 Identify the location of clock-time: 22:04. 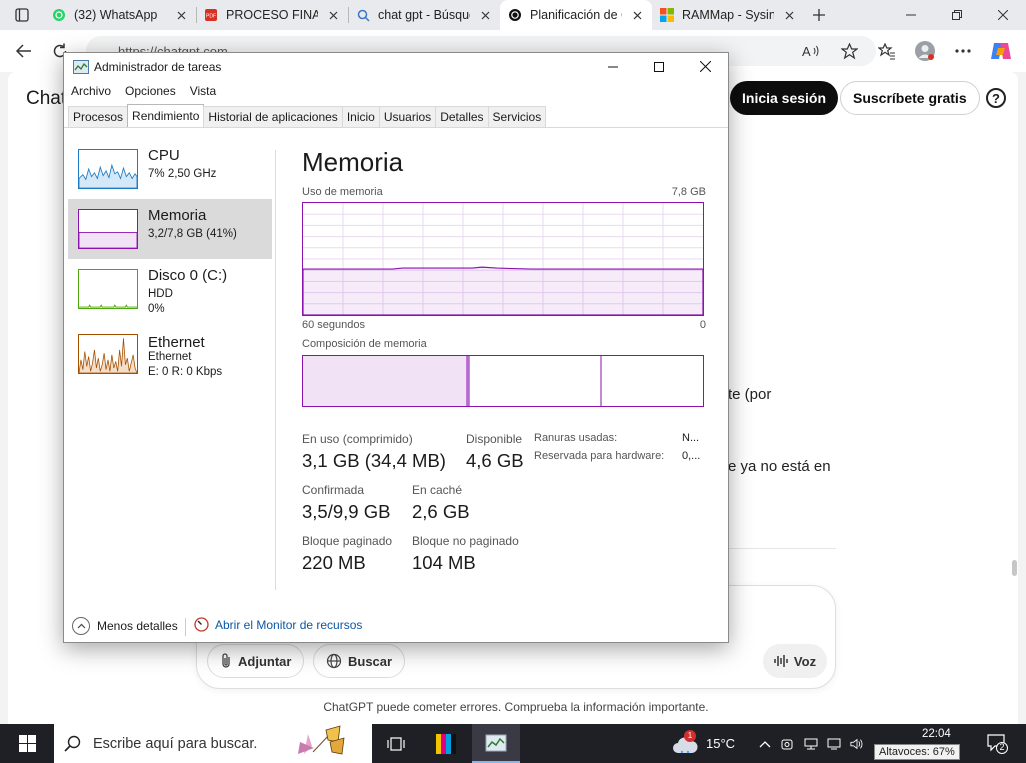
(936, 734).